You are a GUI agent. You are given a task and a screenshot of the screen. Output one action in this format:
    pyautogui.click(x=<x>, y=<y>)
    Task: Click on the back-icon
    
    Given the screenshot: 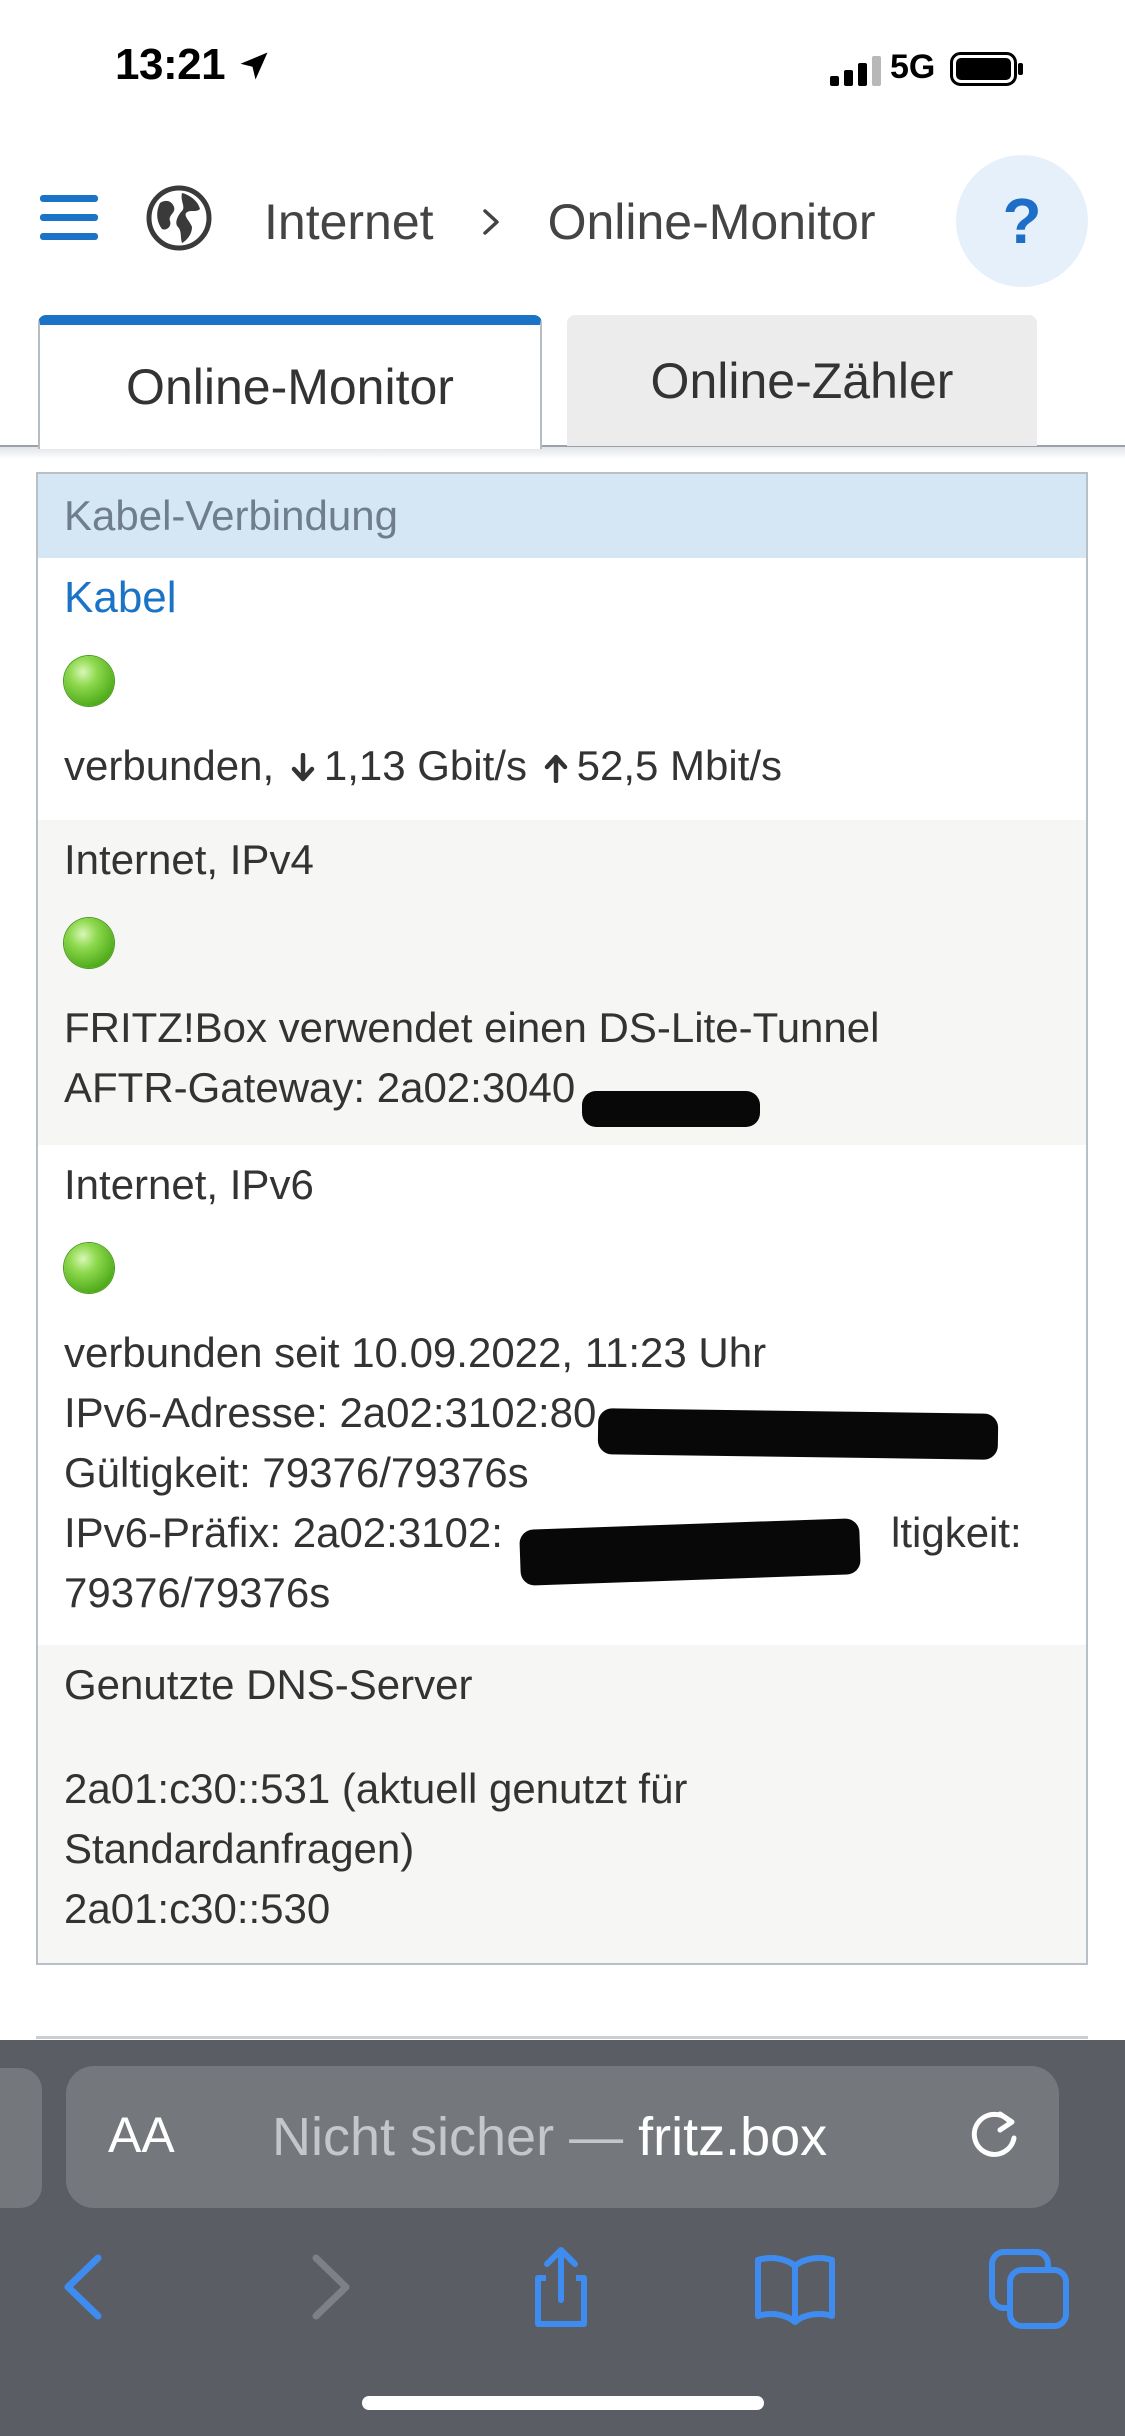 What is the action you would take?
    pyautogui.click(x=87, y=2287)
    